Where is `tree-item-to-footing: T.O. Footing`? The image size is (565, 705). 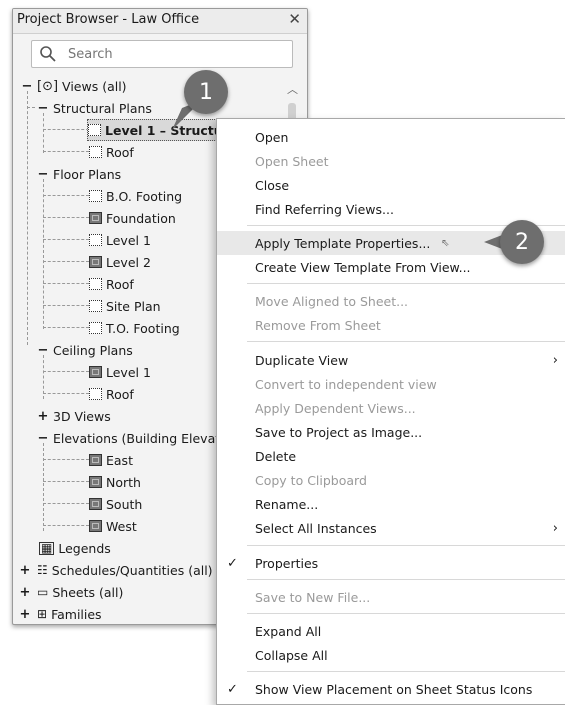 tree-item-to-footing: T.O. Footing is located at coordinates (134, 328).